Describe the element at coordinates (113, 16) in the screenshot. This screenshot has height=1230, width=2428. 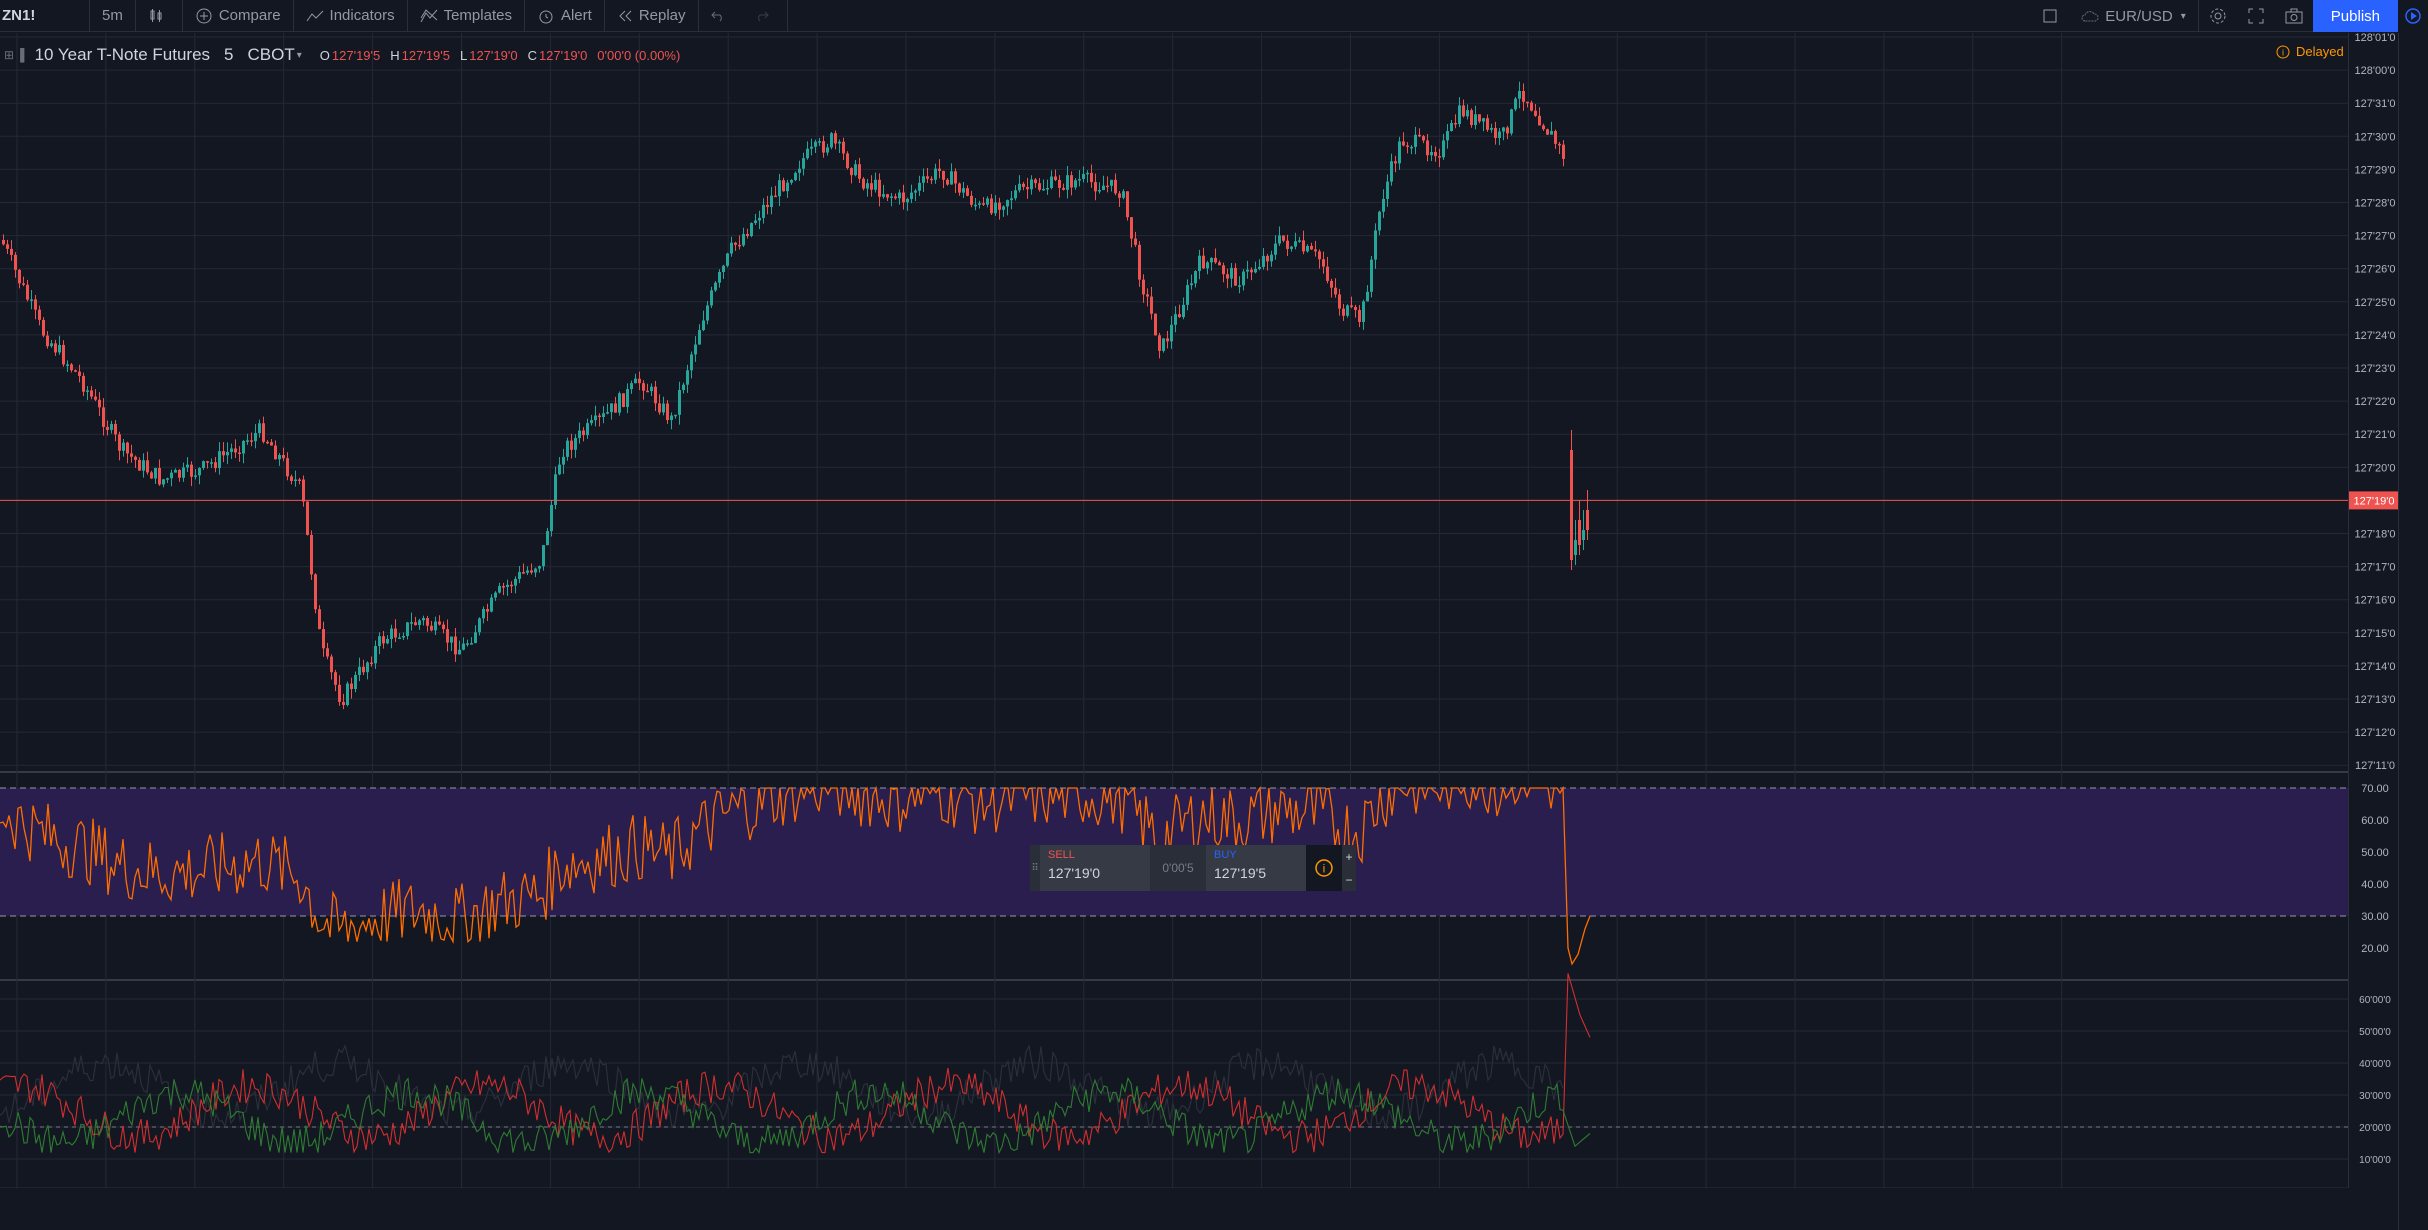
I see `interval-button: 5m` at that location.